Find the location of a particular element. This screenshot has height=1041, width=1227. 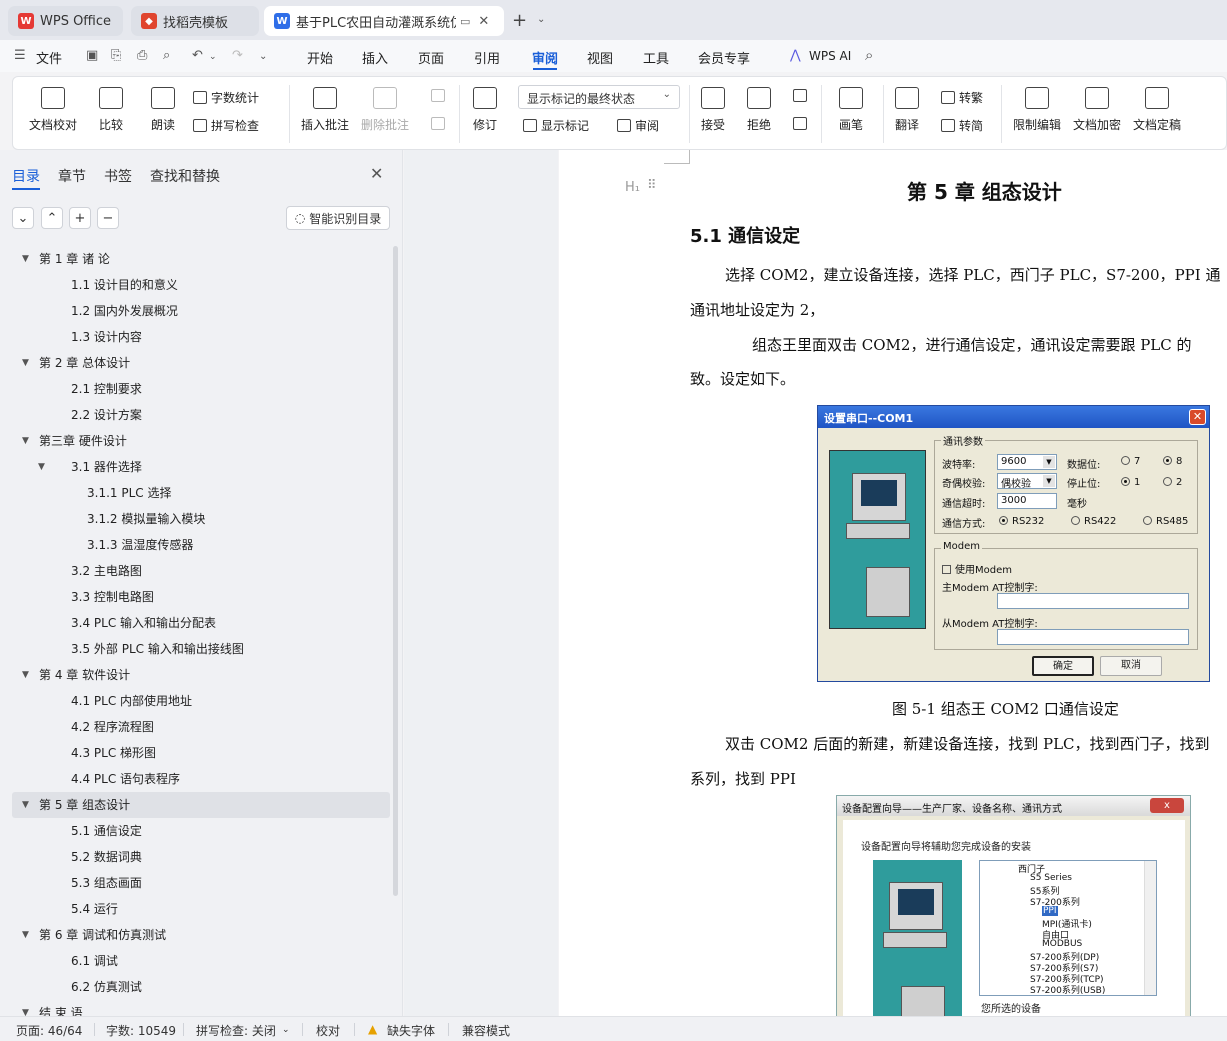

toc-item: ▼ 第 1 章 诸 论 is located at coordinates (201, 259).